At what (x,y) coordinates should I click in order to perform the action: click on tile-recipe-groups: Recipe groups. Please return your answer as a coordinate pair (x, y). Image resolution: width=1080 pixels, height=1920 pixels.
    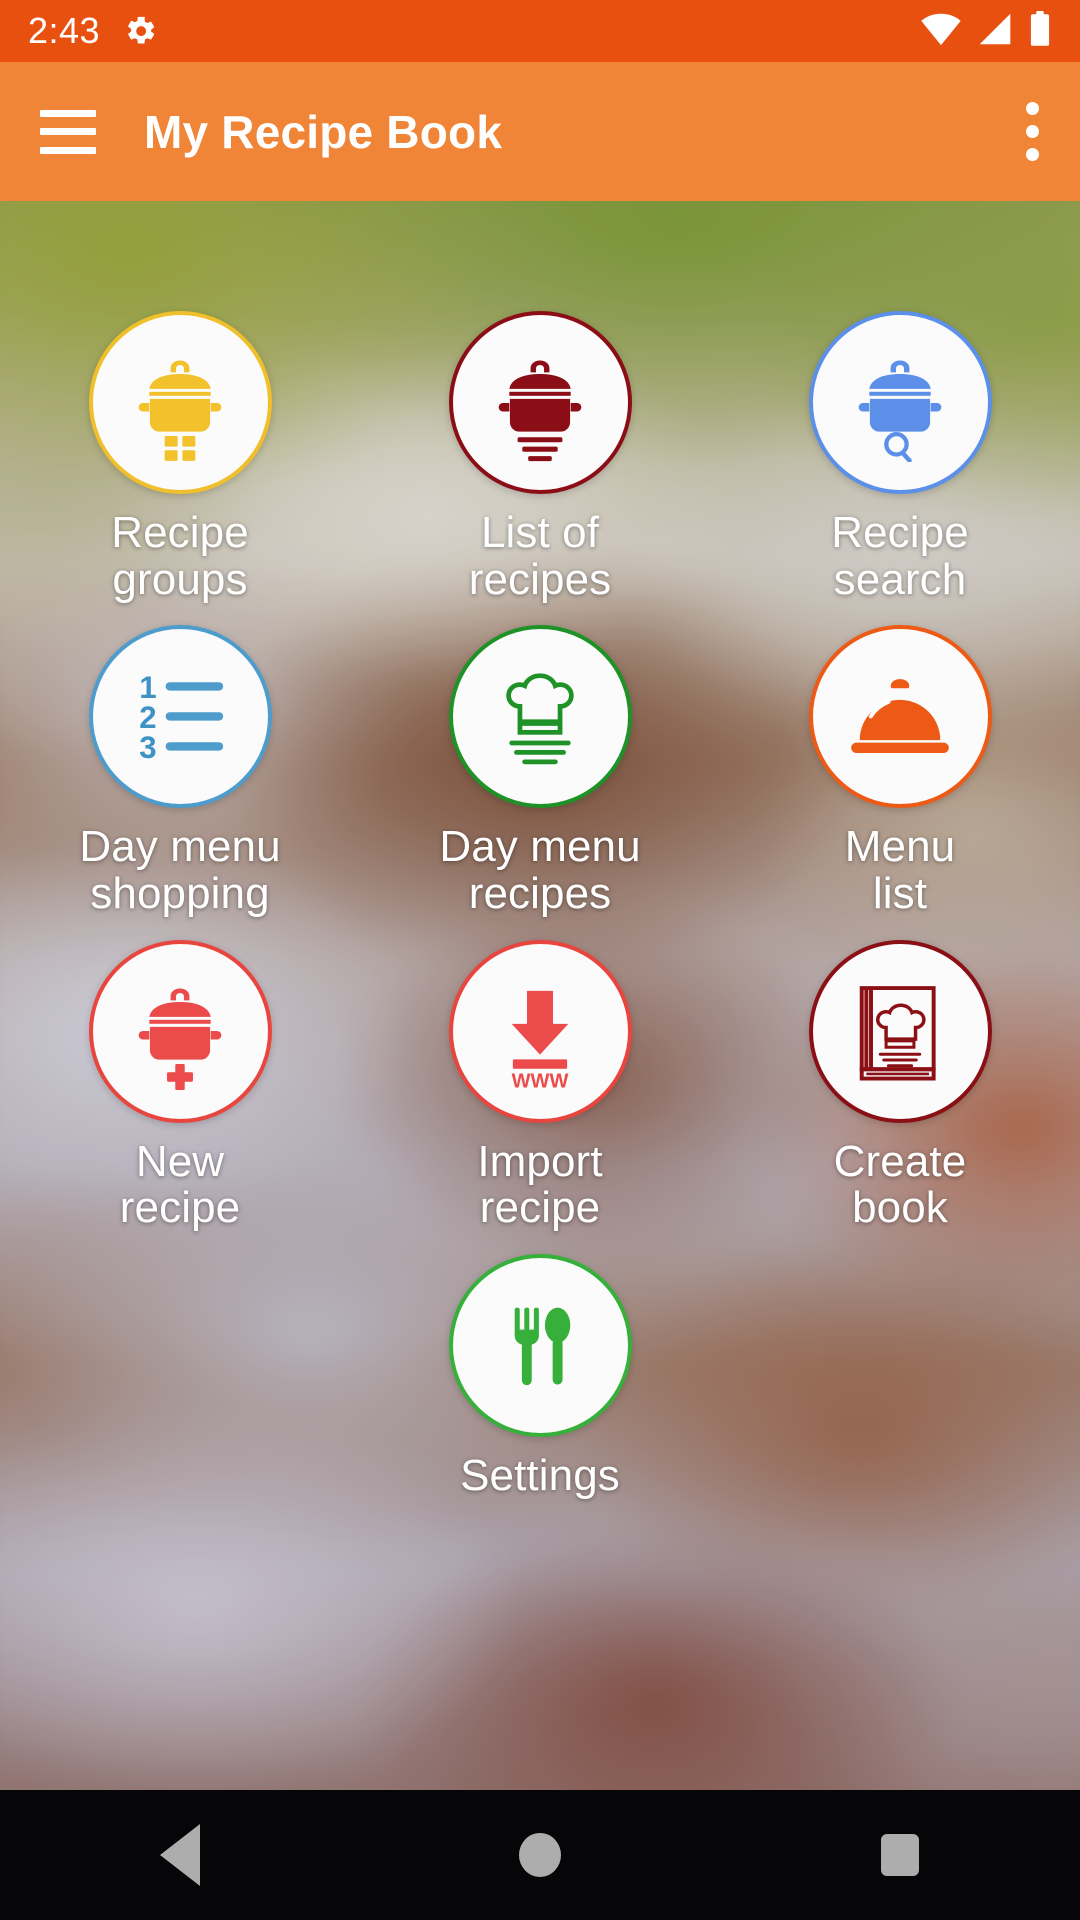
    Looking at the image, I should click on (180, 468).